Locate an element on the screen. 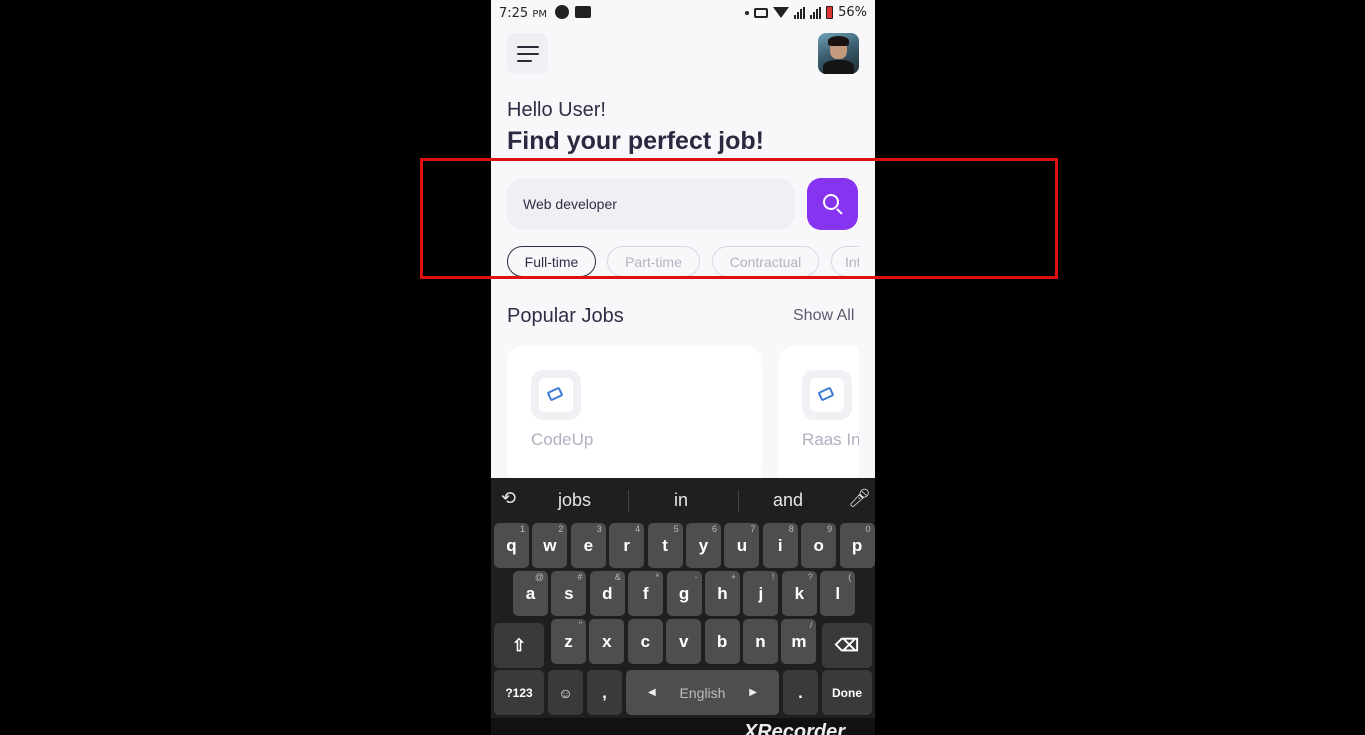 This screenshot has height=735, width=1365. key-s: s # is located at coordinates (569, 593).